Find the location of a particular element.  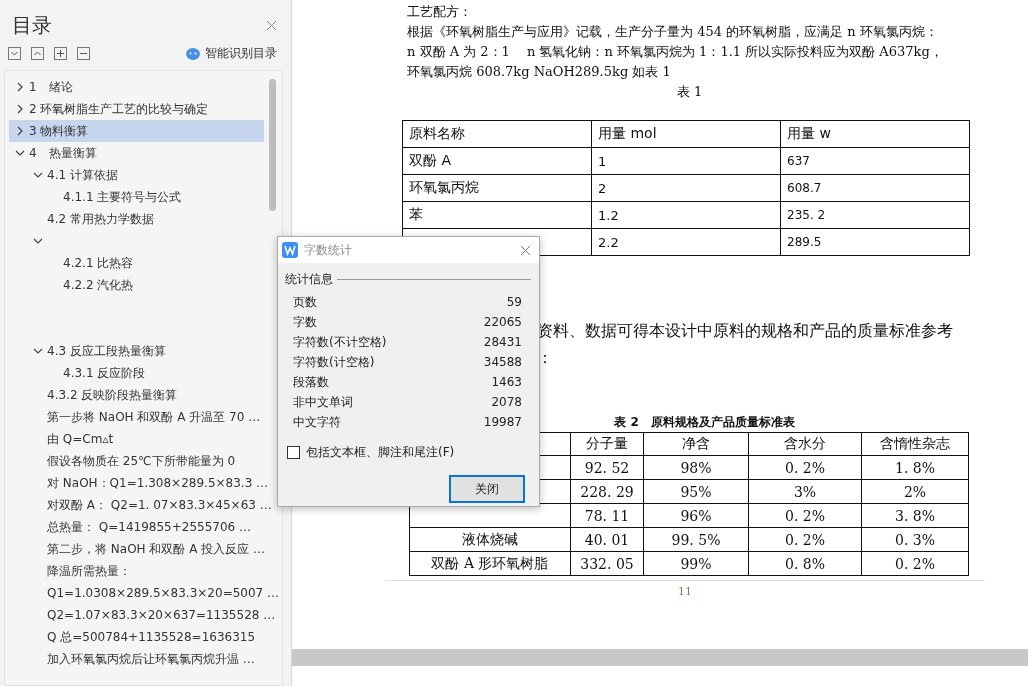

table-cell: 1.2 is located at coordinates (686, 215).